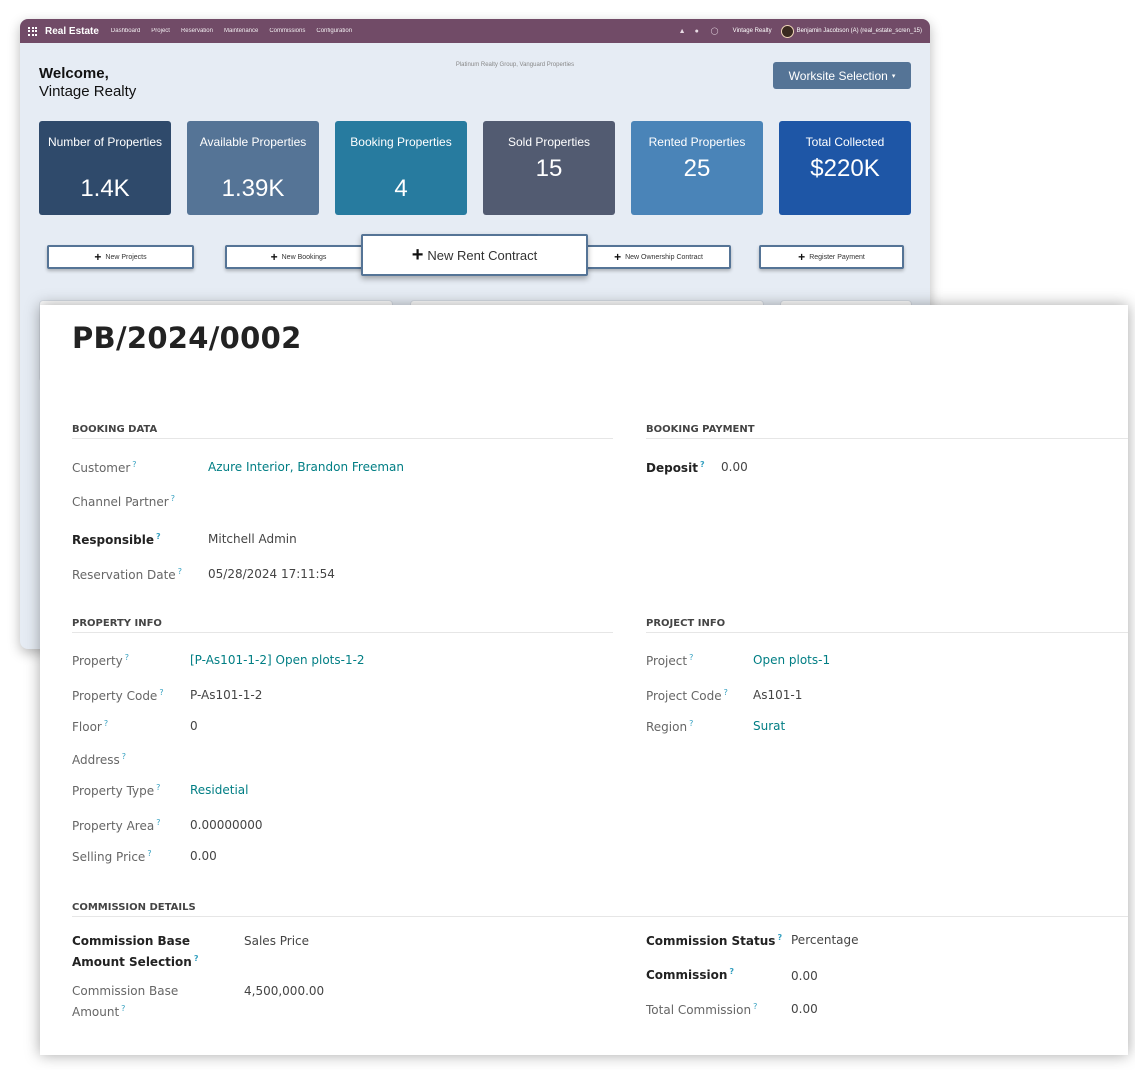 The image size is (1135, 1070). What do you see at coordinates (306, 467) in the screenshot?
I see `customer-link: Azure Interior, Brandon Freeman` at bounding box center [306, 467].